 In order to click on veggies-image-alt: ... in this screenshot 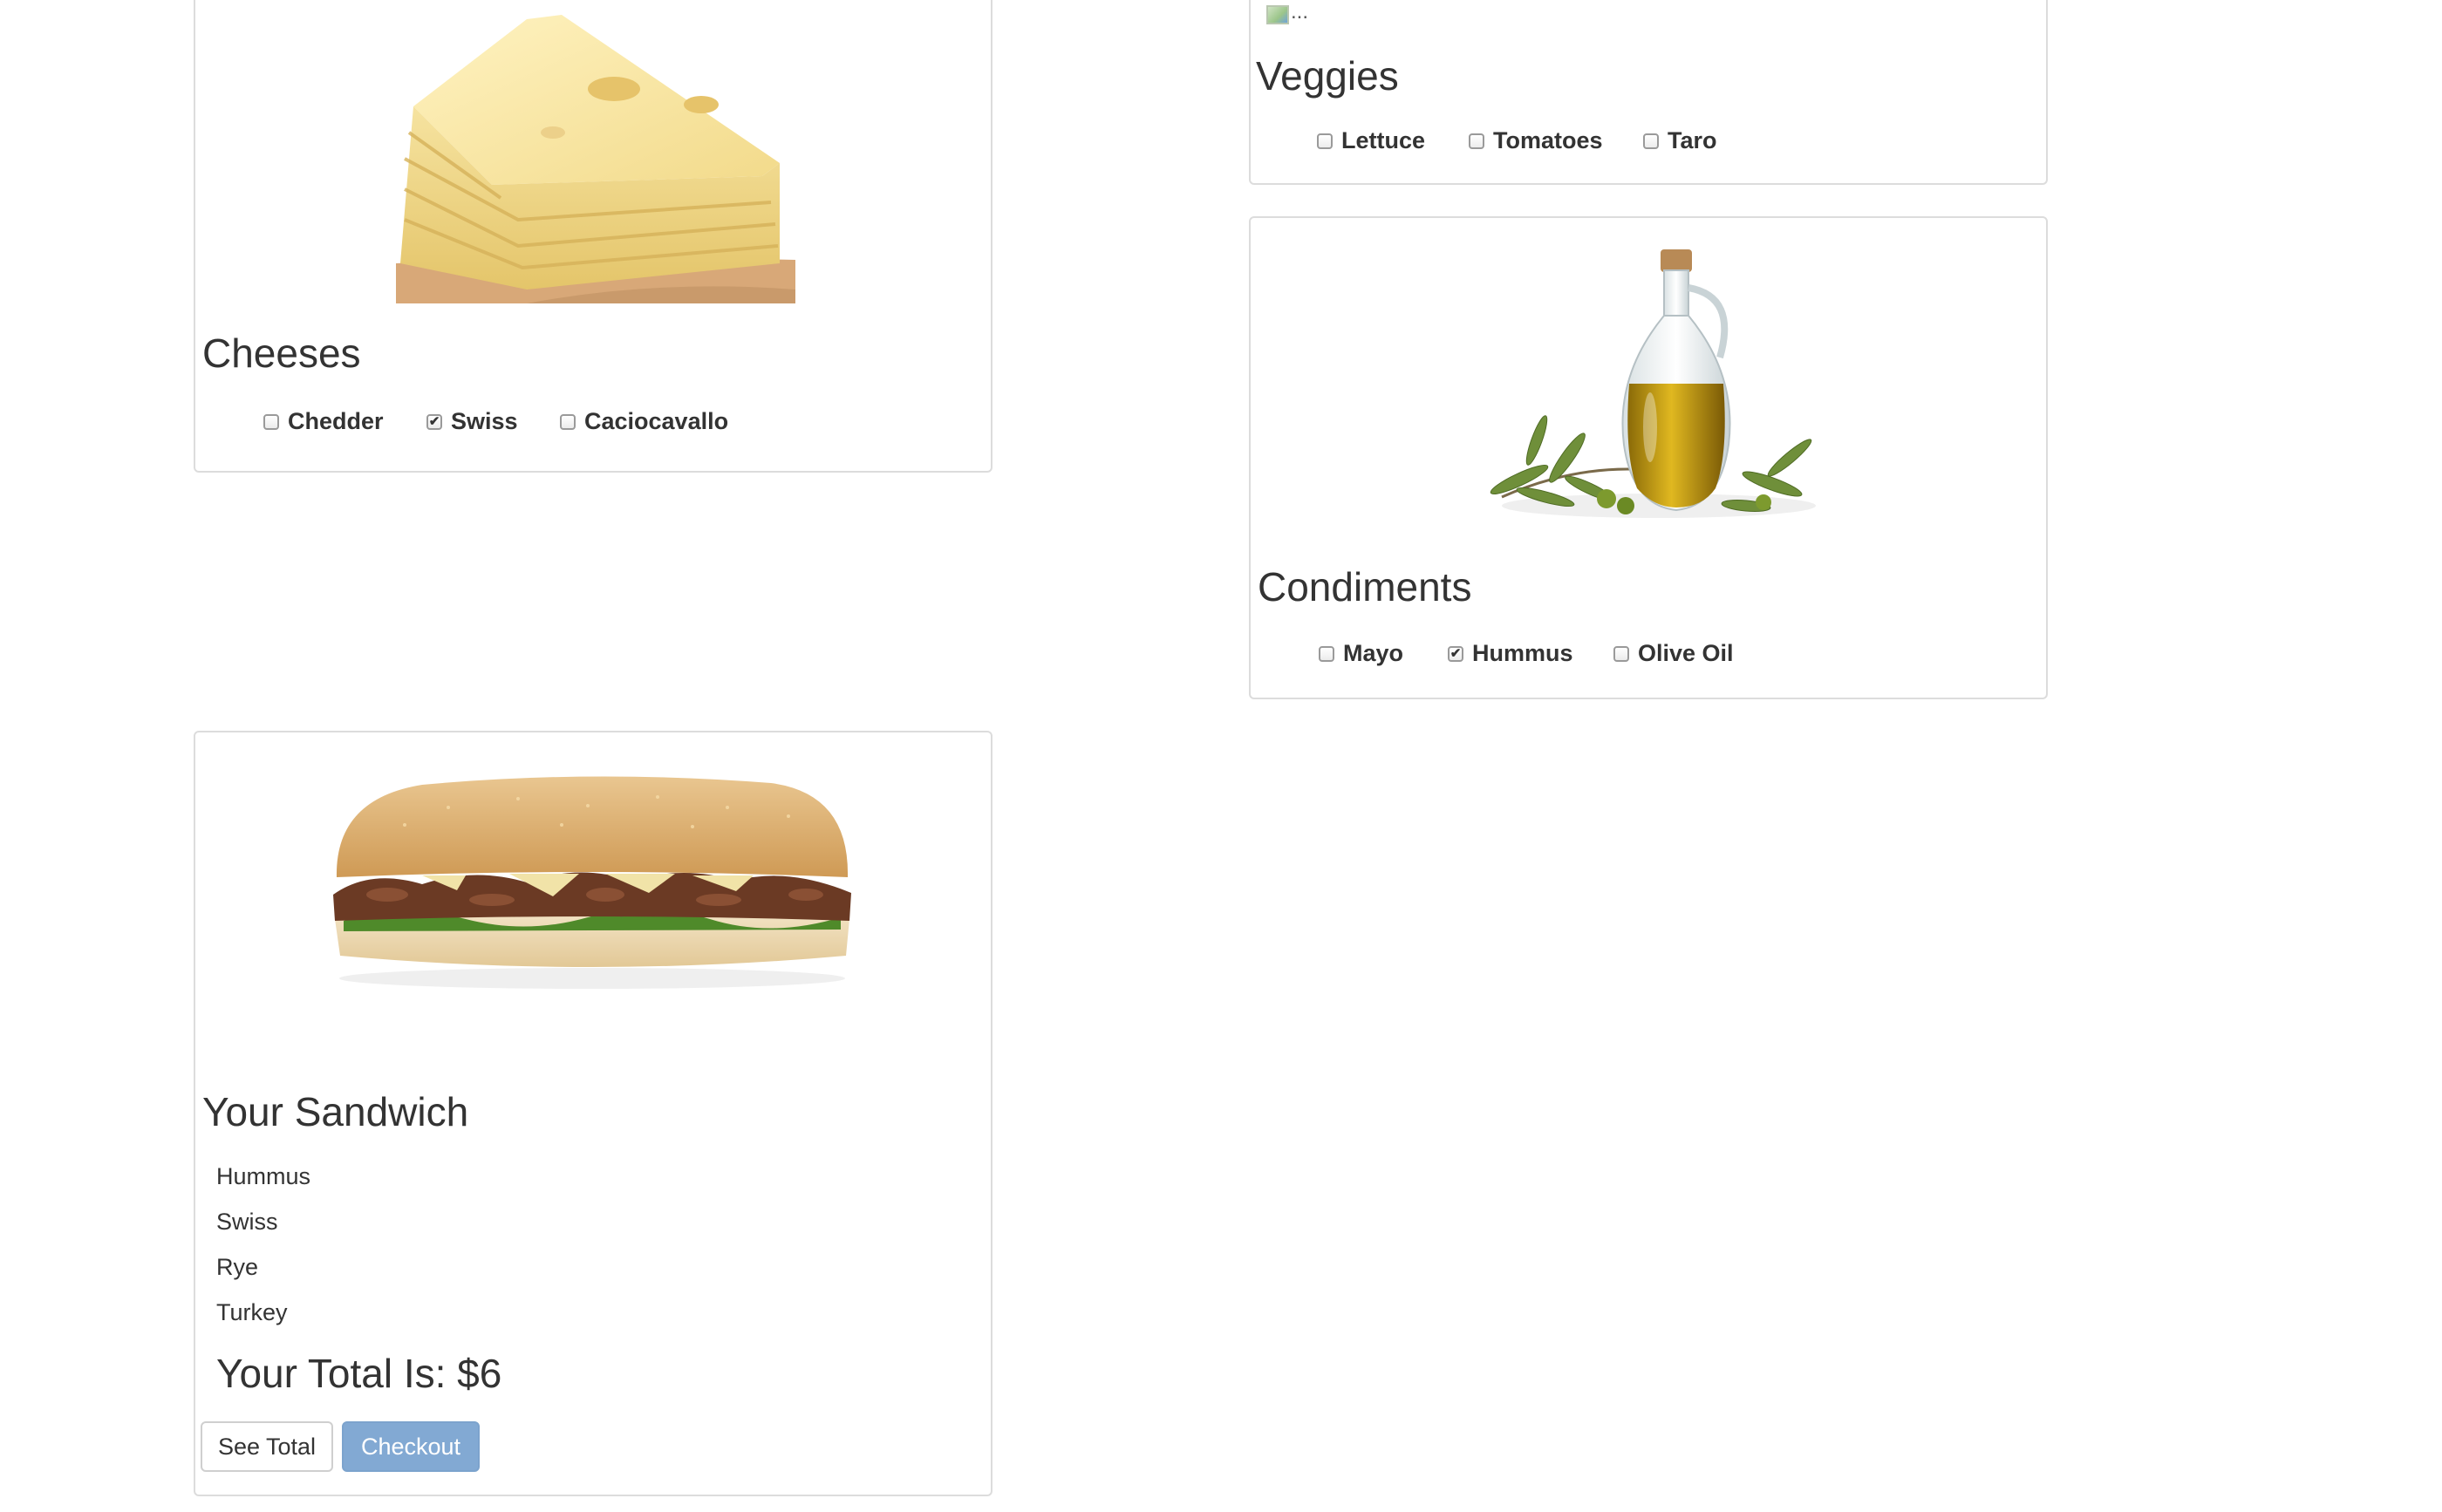, I will do `click(1300, 12)`.